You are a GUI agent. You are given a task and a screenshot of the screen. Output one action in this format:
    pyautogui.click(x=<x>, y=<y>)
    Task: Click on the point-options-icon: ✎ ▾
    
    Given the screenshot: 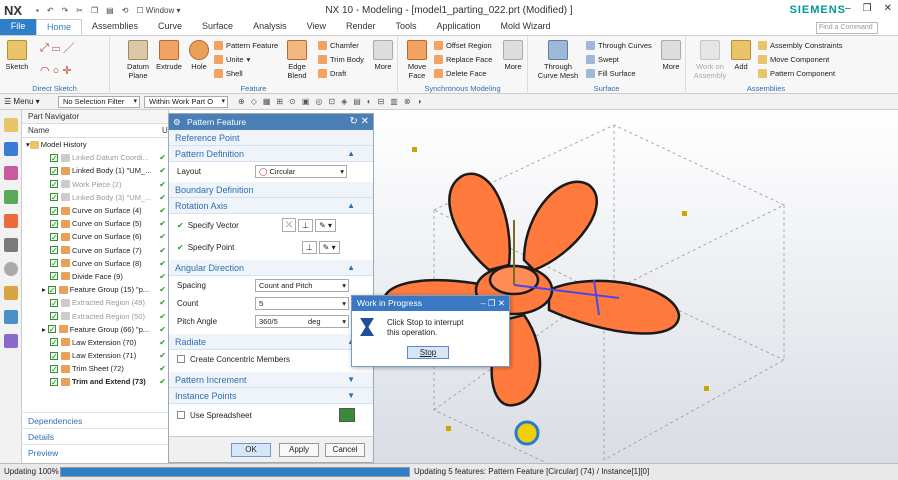 What is the action you would take?
    pyautogui.click(x=329, y=247)
    